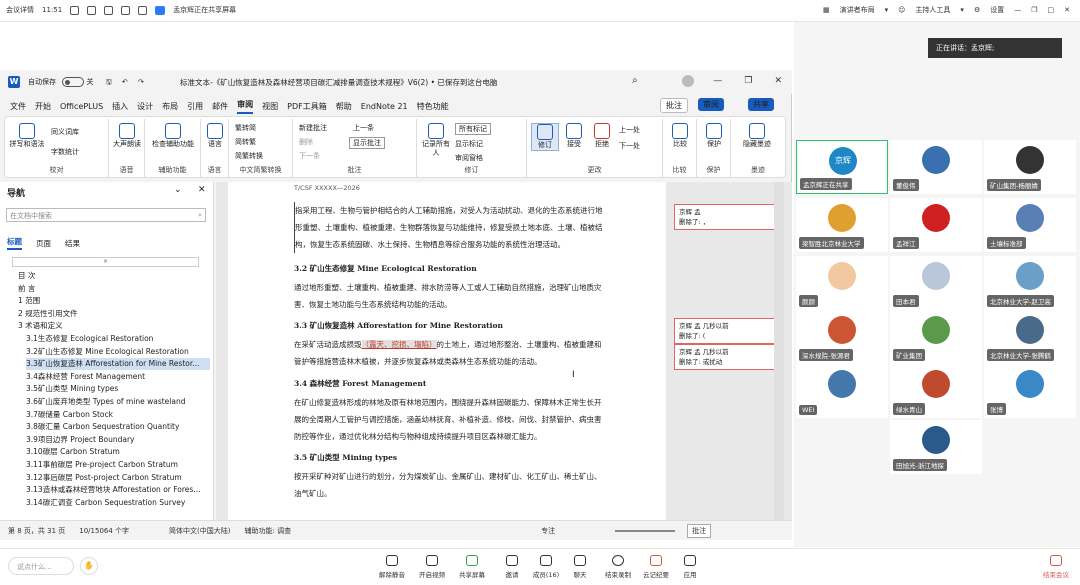  Describe the element at coordinates (113, 326) in the screenshot. I see `nav-heading-item: 3 术语和定义` at that location.